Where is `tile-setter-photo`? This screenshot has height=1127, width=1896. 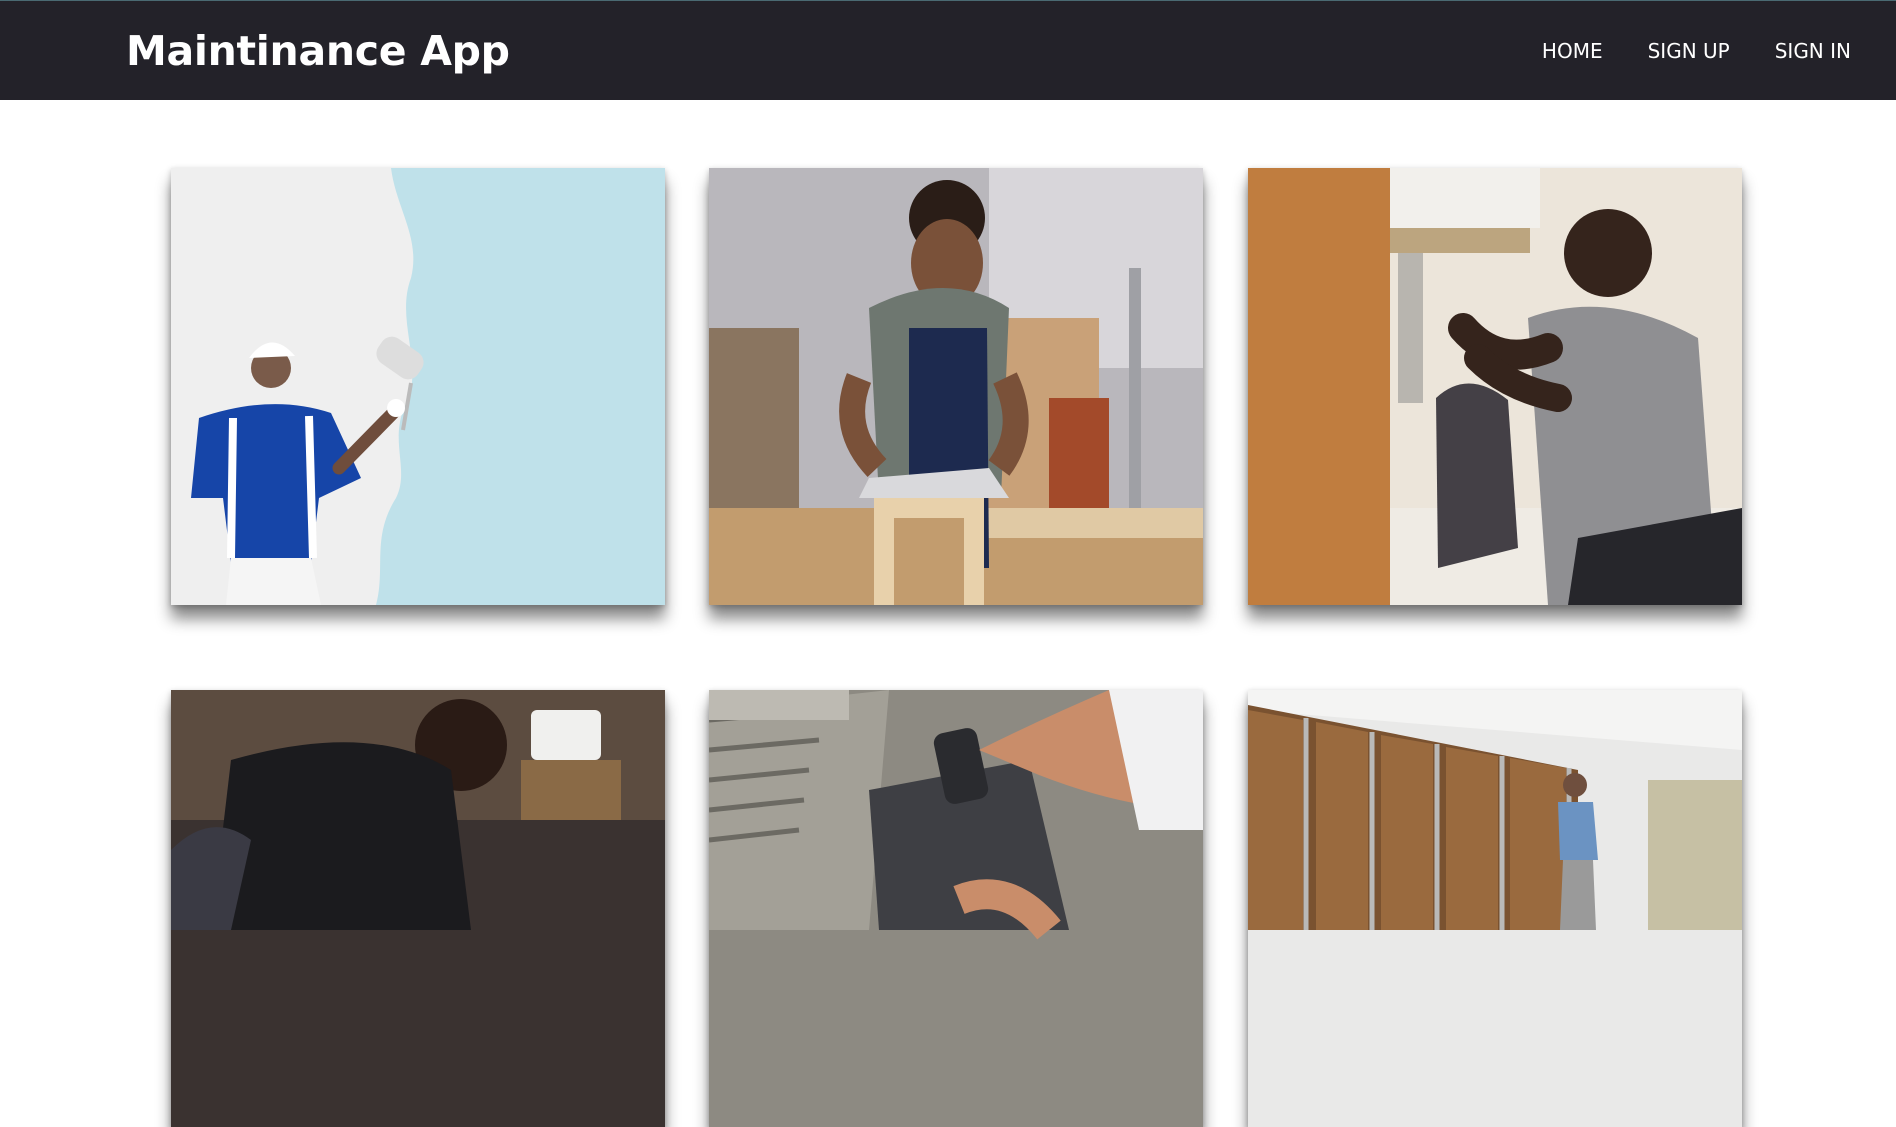 tile-setter-photo is located at coordinates (956, 908).